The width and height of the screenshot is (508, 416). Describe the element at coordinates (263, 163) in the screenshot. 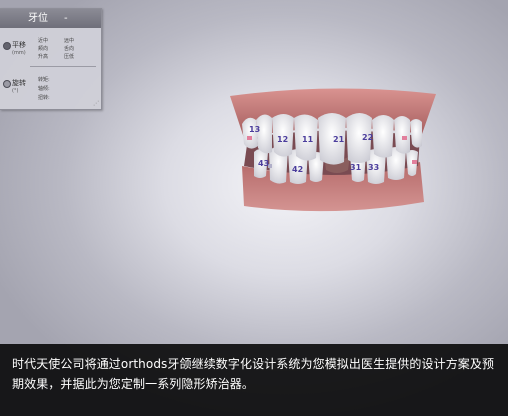

I see `tooth-number-43: 43` at that location.